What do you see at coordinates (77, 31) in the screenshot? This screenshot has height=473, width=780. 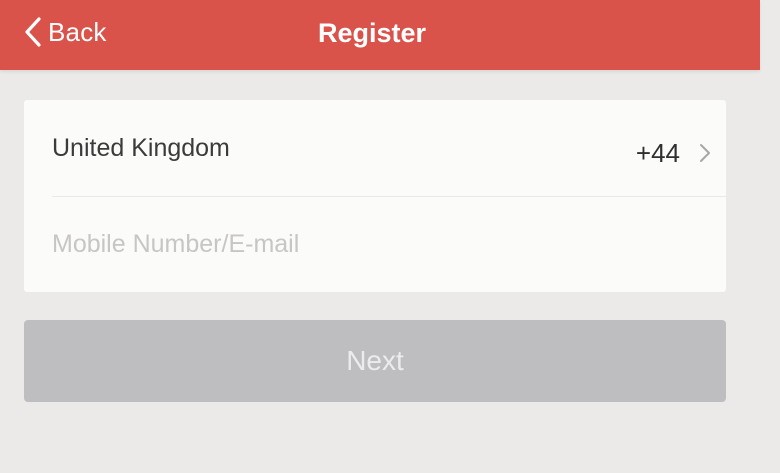 I see `back-label: Back` at bounding box center [77, 31].